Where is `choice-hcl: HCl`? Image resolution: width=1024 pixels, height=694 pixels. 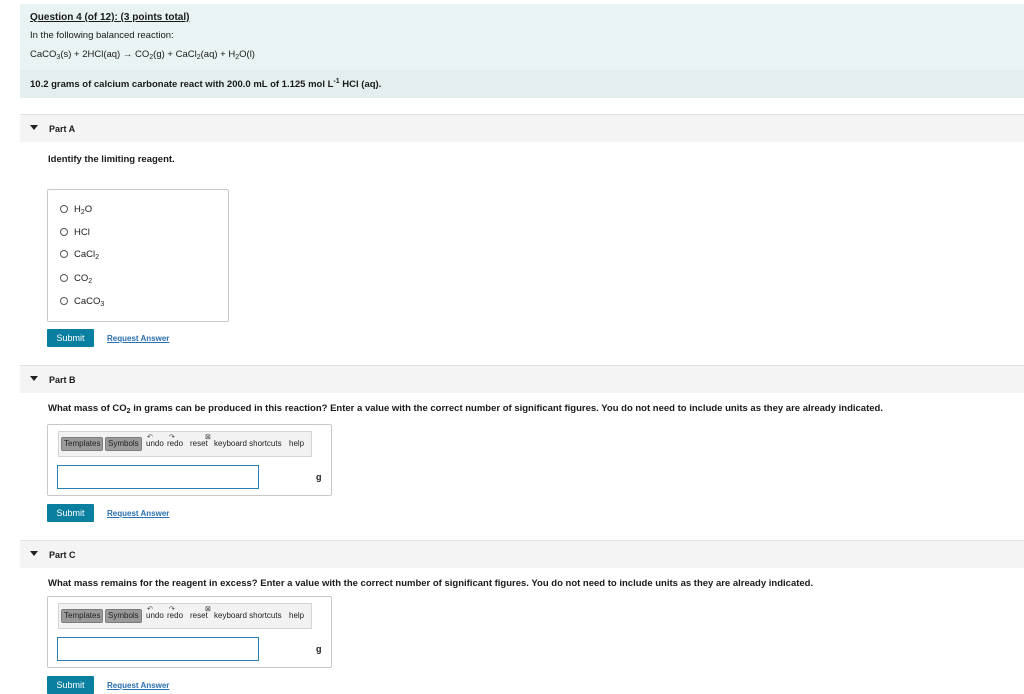 choice-hcl: HCl is located at coordinates (75, 232).